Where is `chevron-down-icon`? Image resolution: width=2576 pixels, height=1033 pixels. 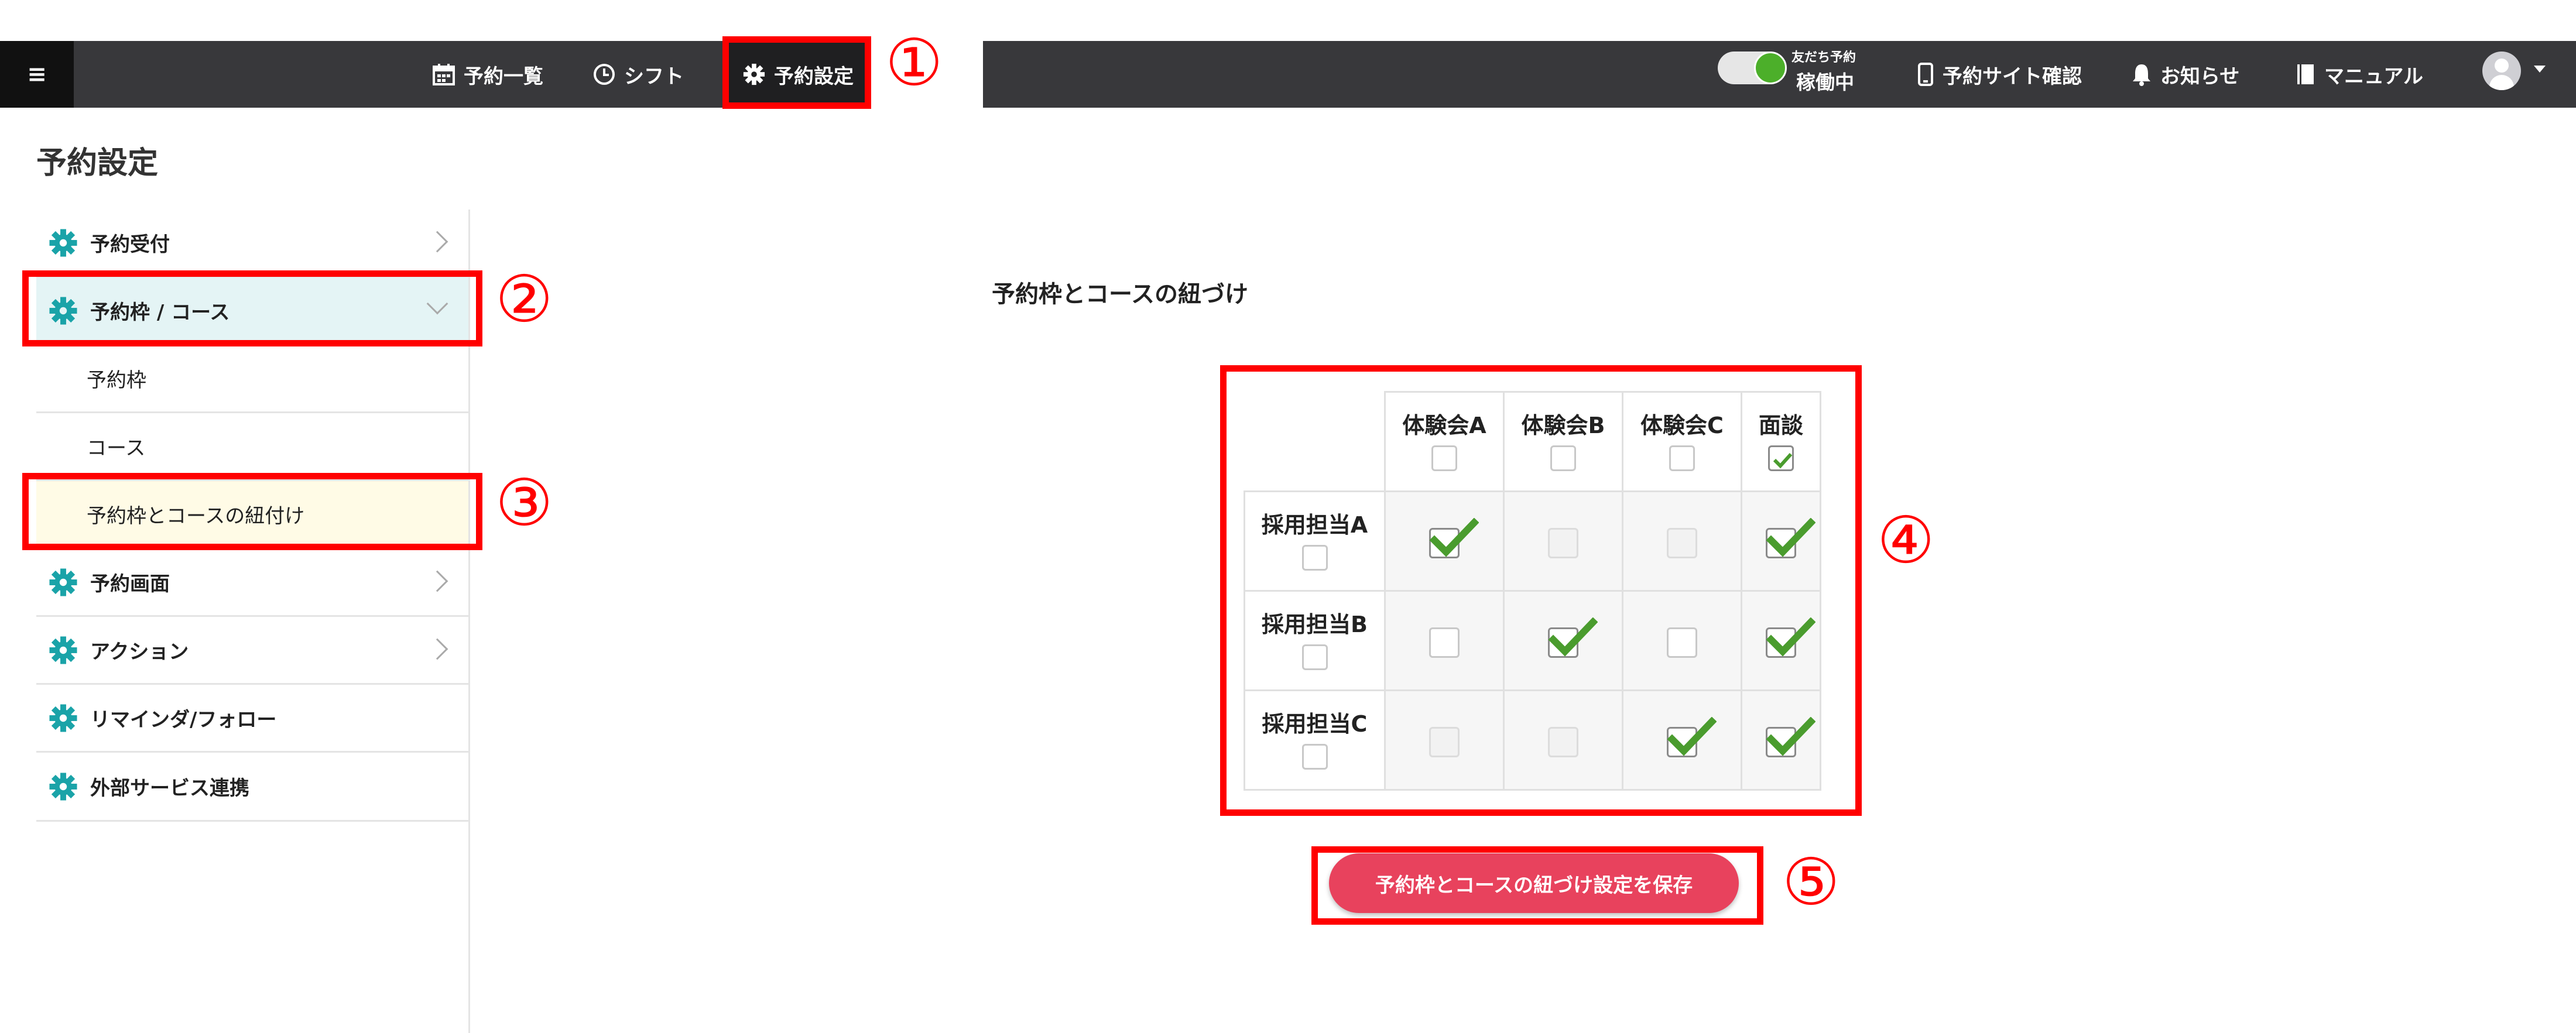
chevron-down-icon is located at coordinates (2540, 69).